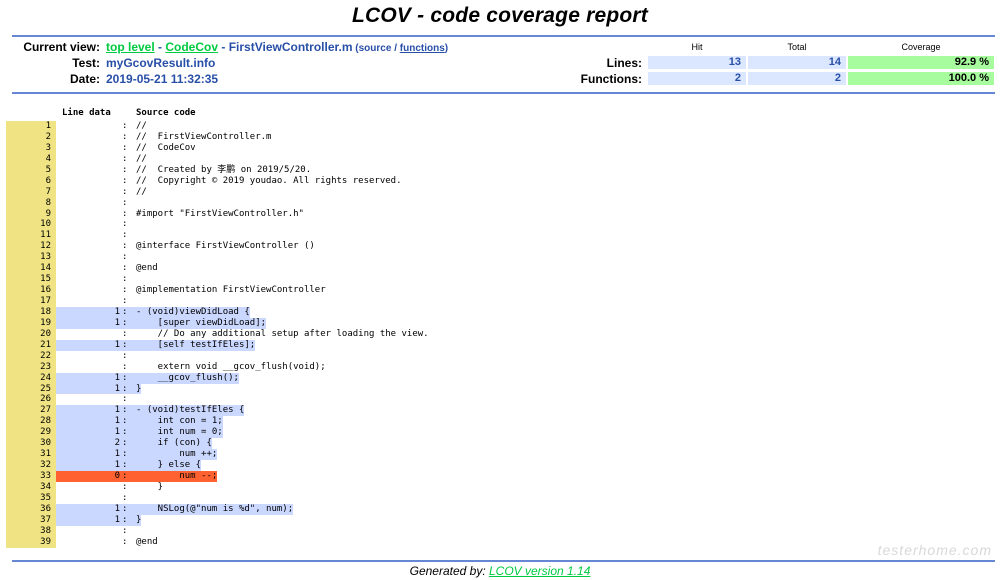  I want to click on line-number: 15, so click(31, 280).